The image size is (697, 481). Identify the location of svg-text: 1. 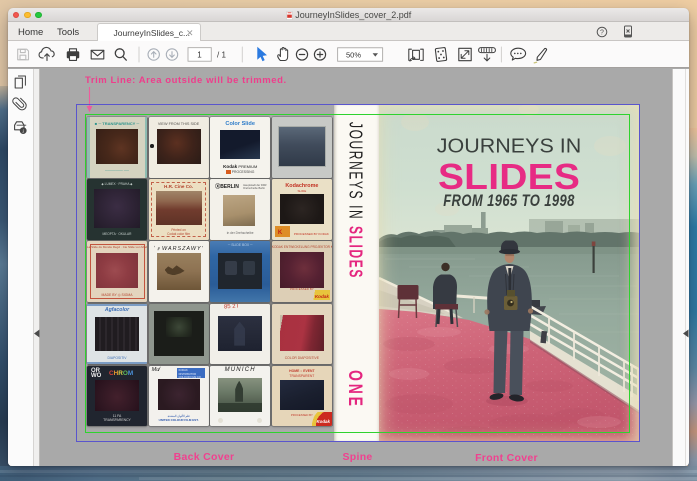
(199, 55).